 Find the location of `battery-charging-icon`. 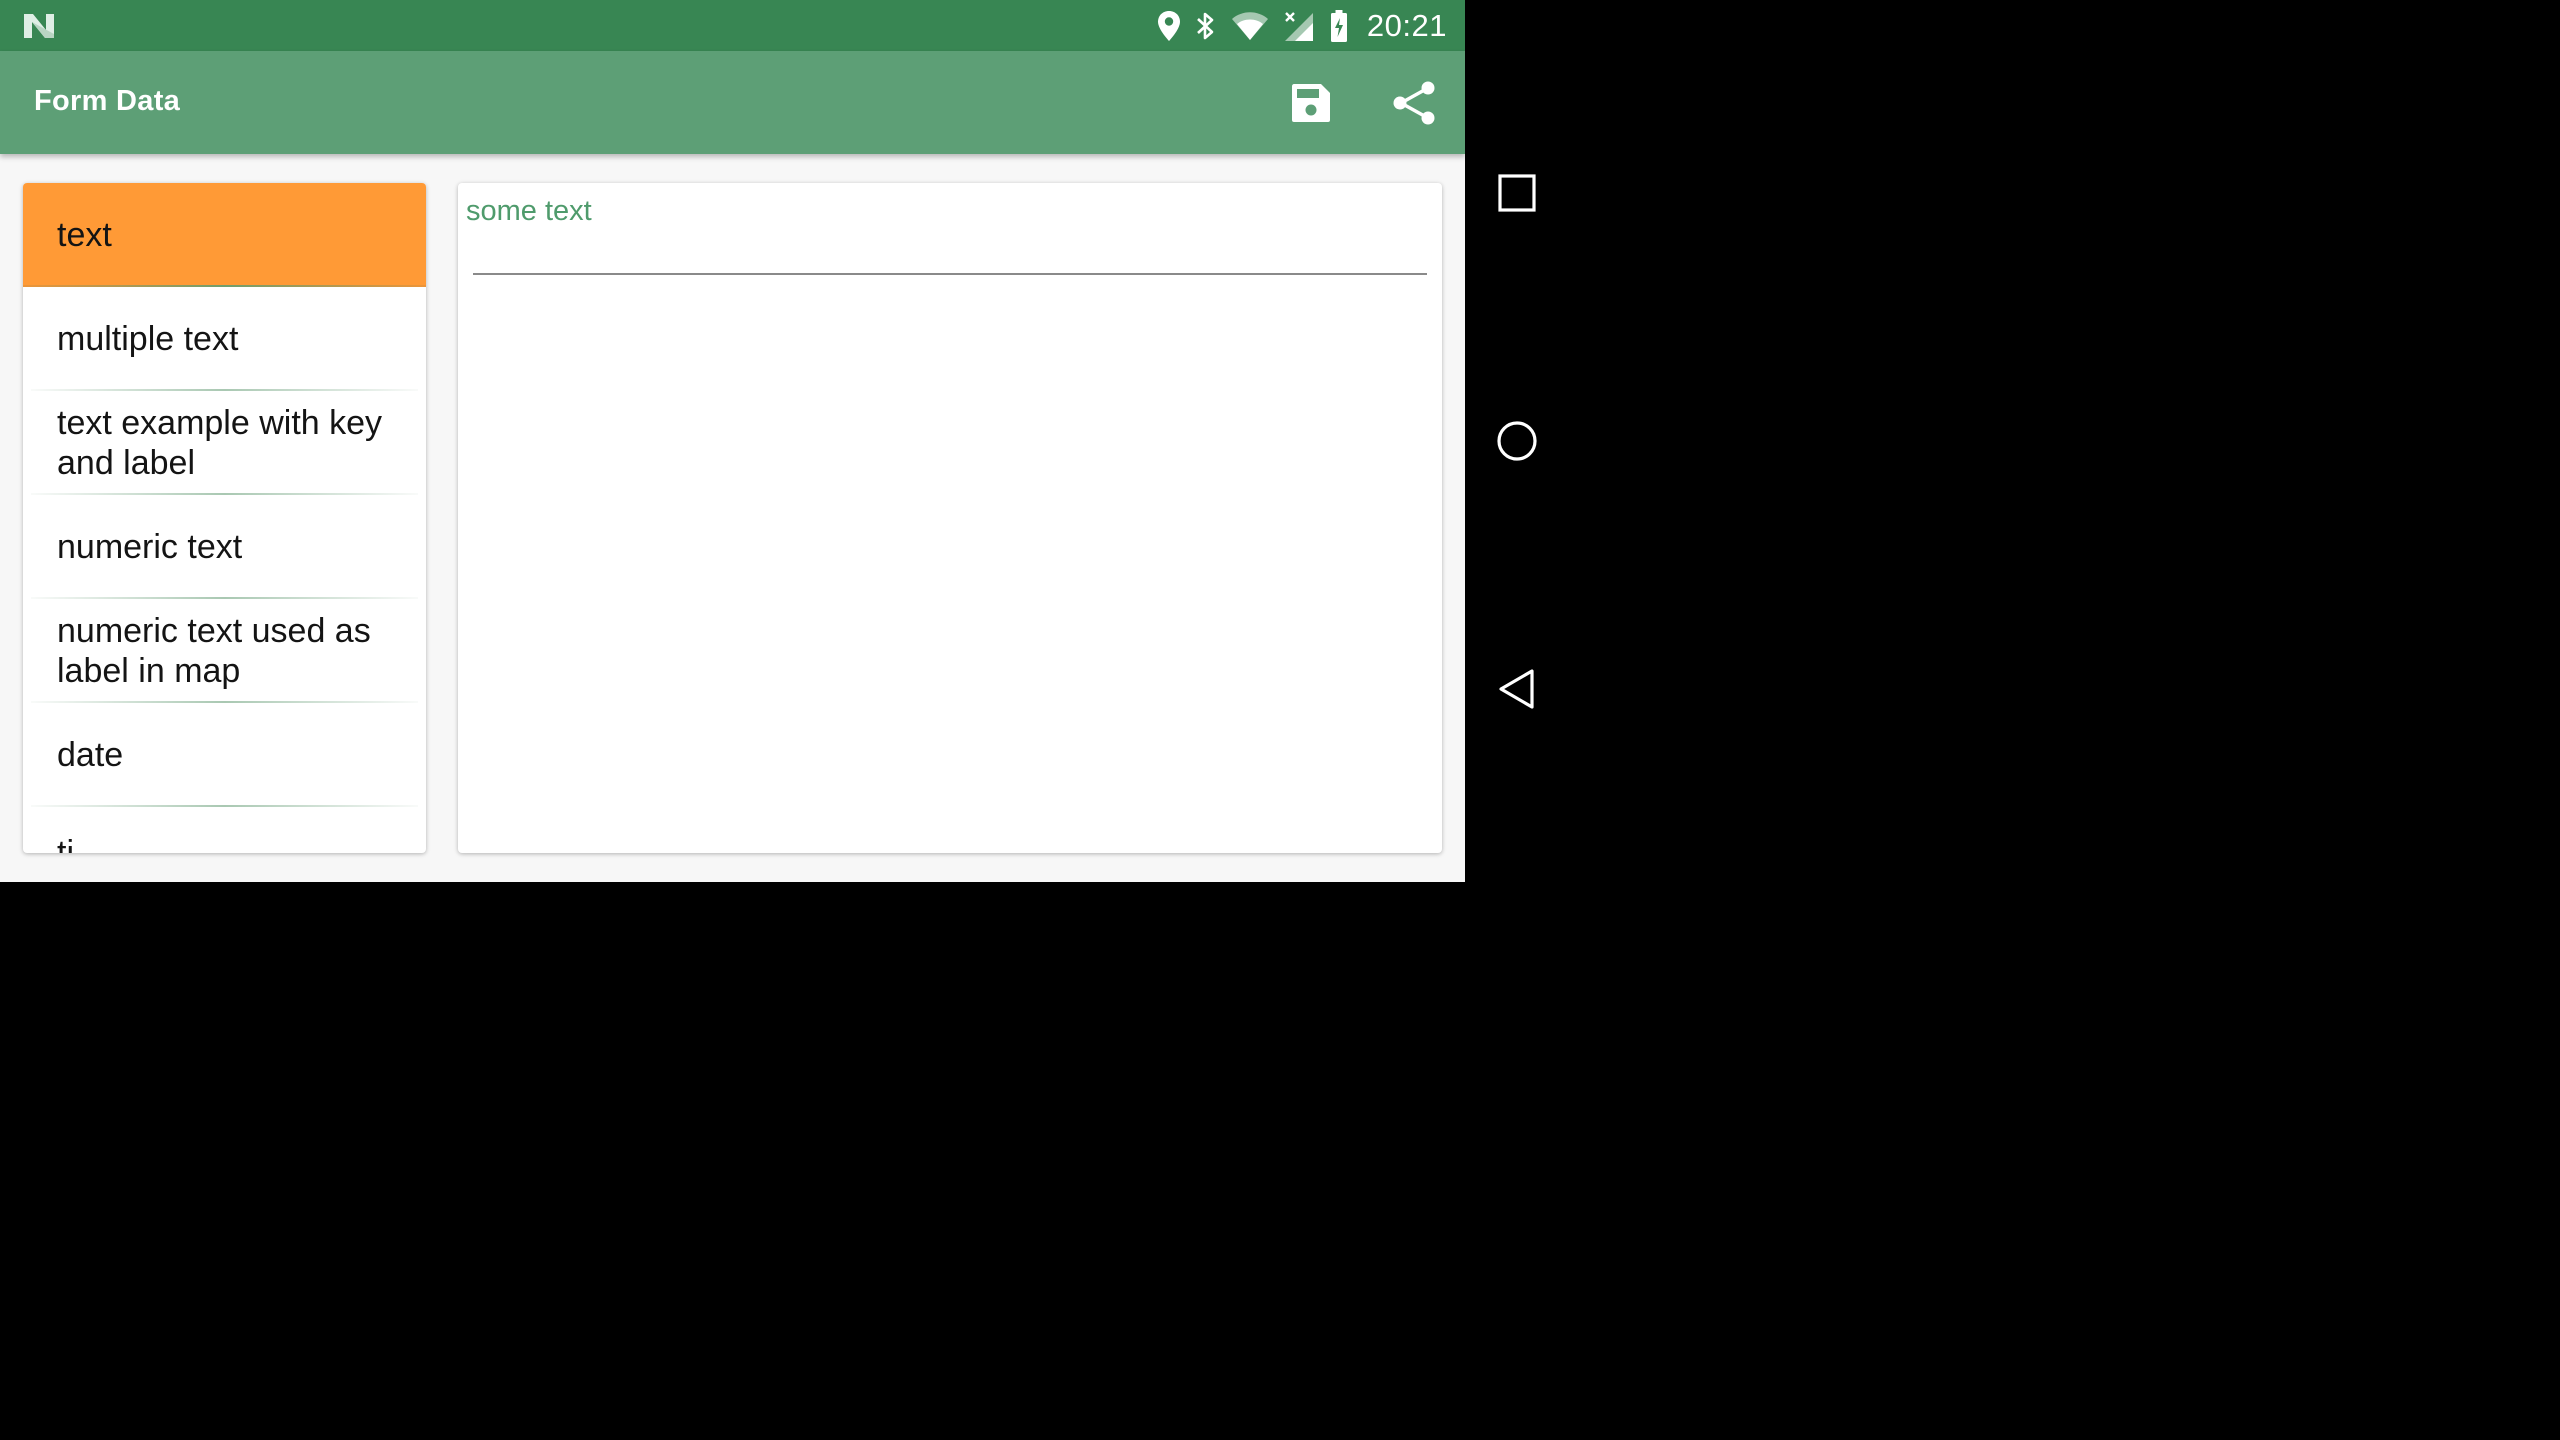

battery-charging-icon is located at coordinates (1338, 25).